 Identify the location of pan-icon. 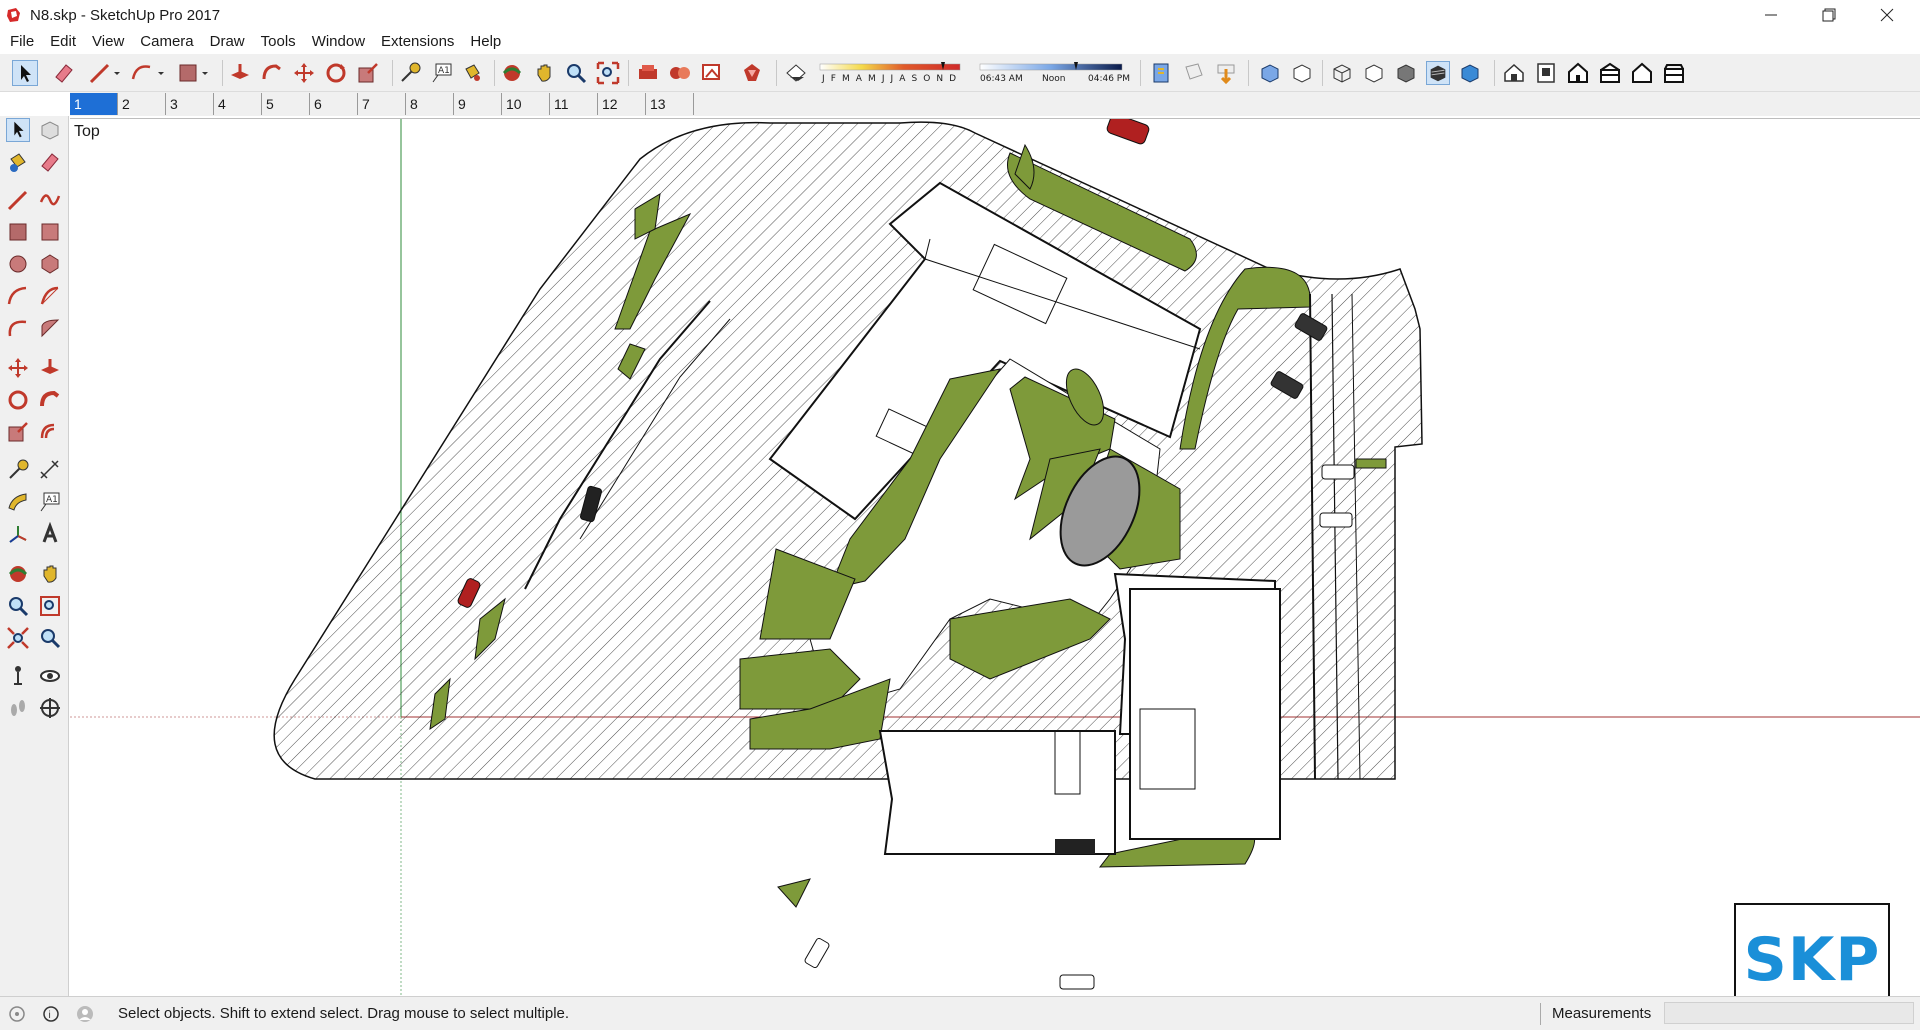
(50, 574).